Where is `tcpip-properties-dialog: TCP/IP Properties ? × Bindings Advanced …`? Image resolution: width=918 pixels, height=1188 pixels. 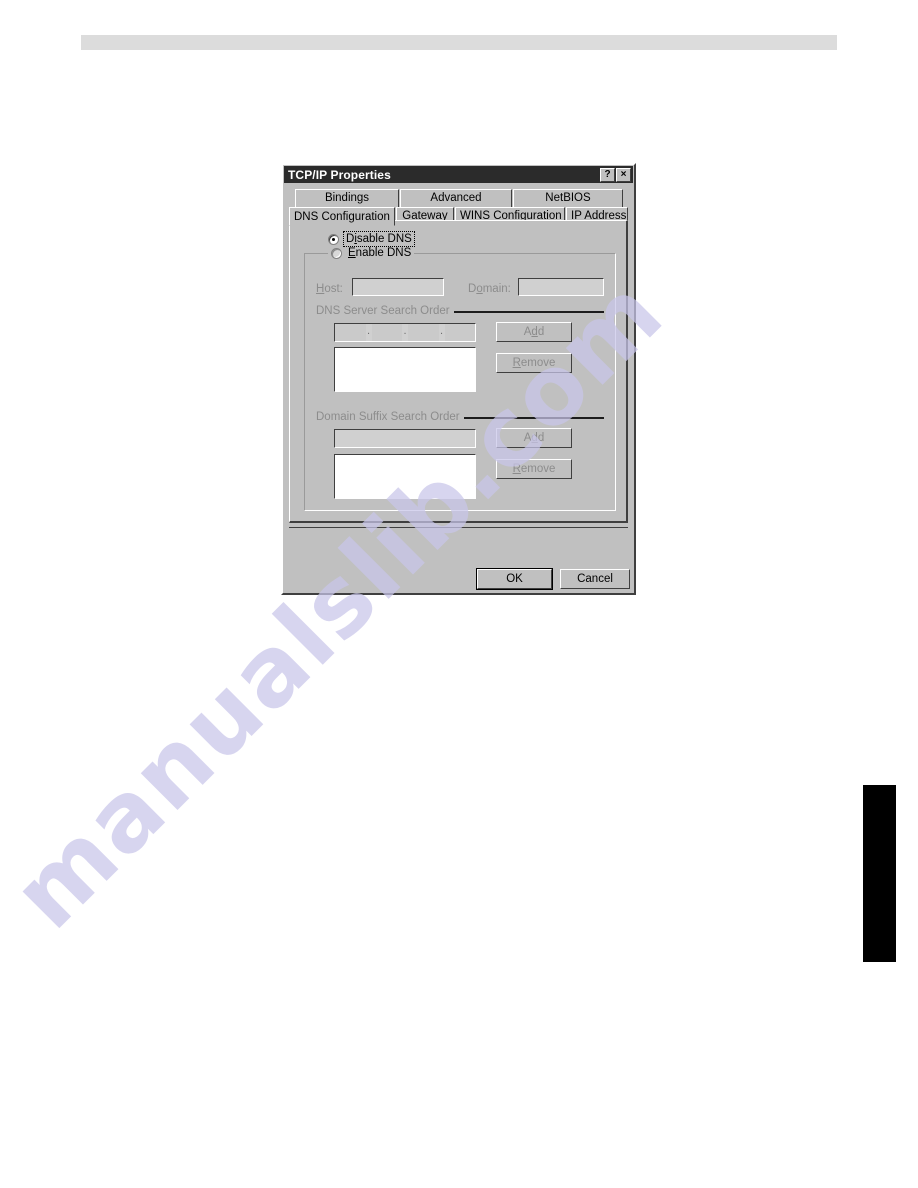
tcpip-properties-dialog: TCP/IP Properties ? × Bindings Advanced … is located at coordinates (458, 379).